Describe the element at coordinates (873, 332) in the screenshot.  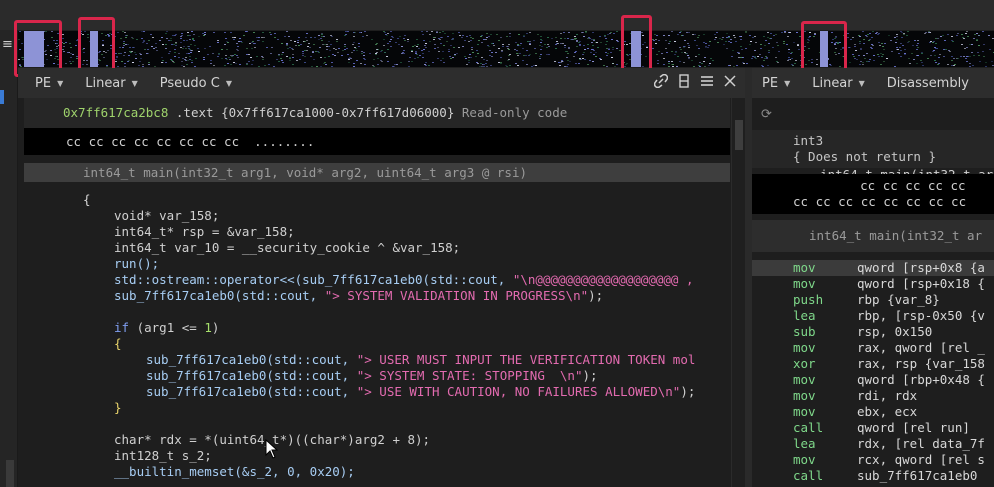
I see `asm-line: sub rsp, 0x150` at that location.